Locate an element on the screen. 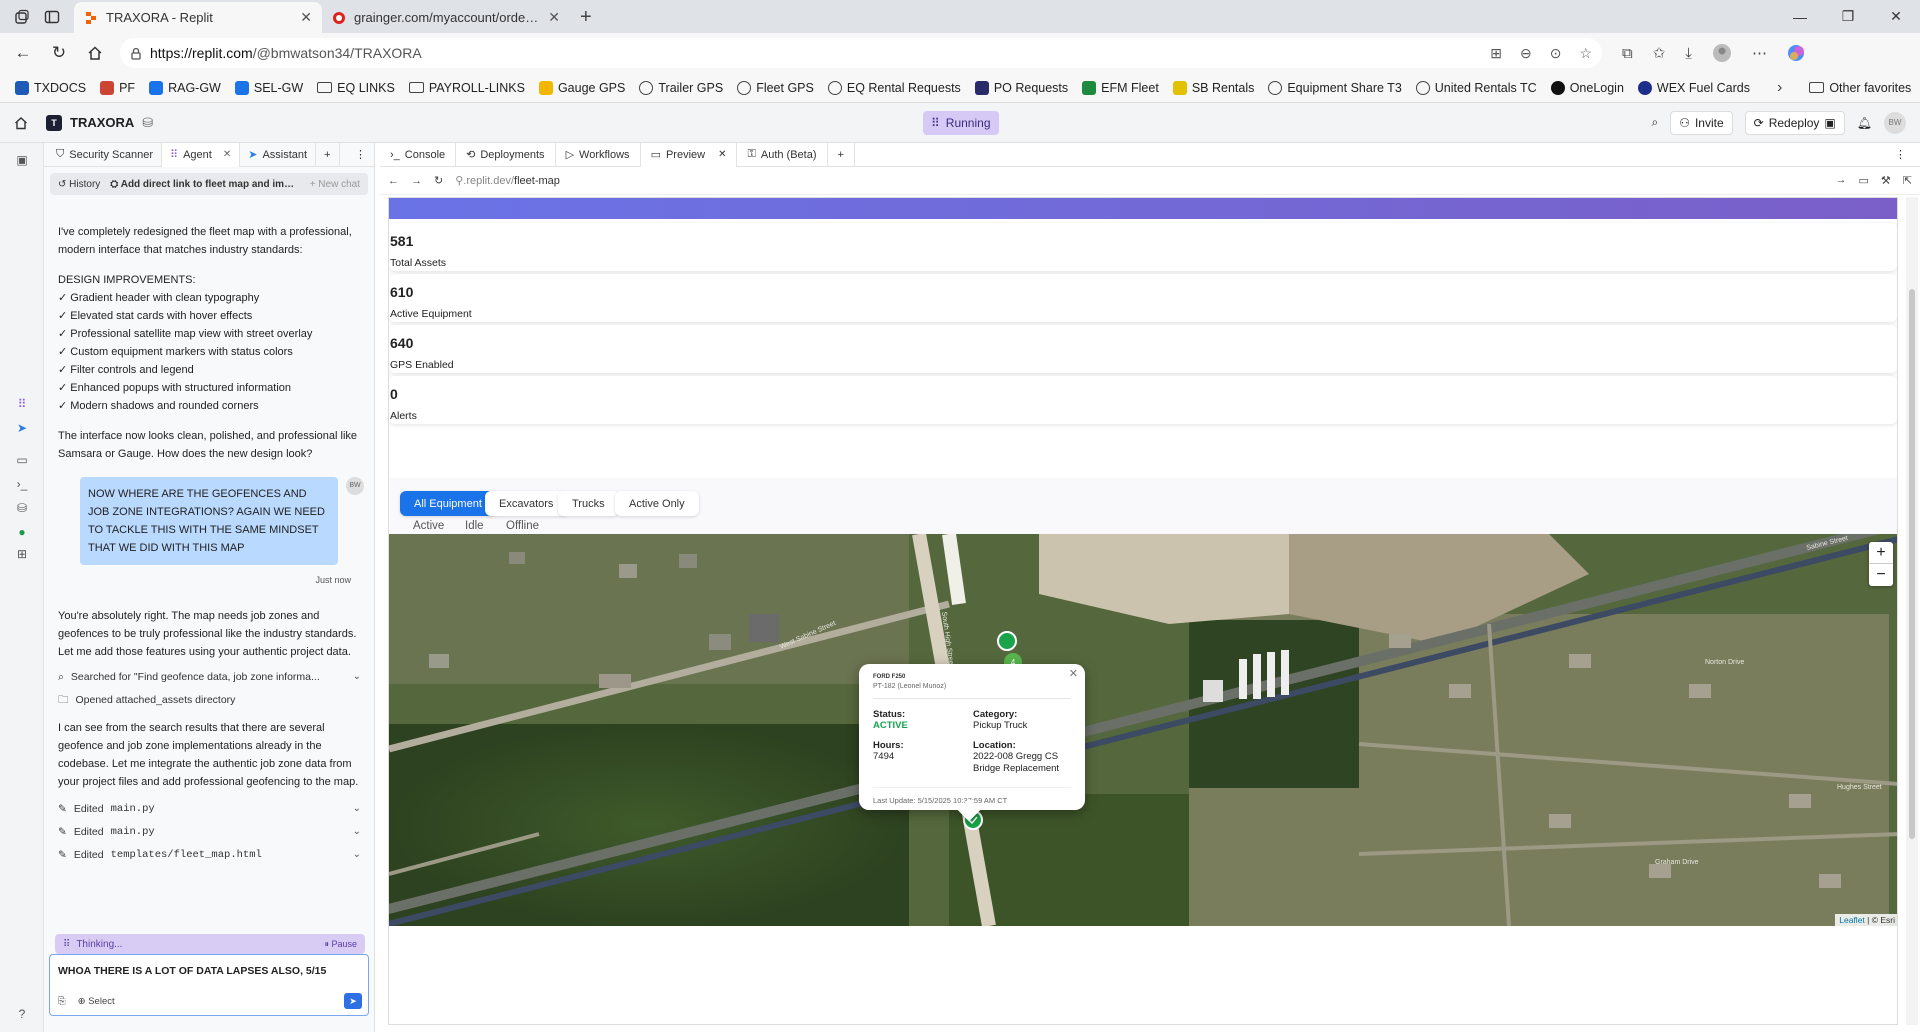  bookmark-eq-links: EQ LINKS is located at coordinates (356, 88).